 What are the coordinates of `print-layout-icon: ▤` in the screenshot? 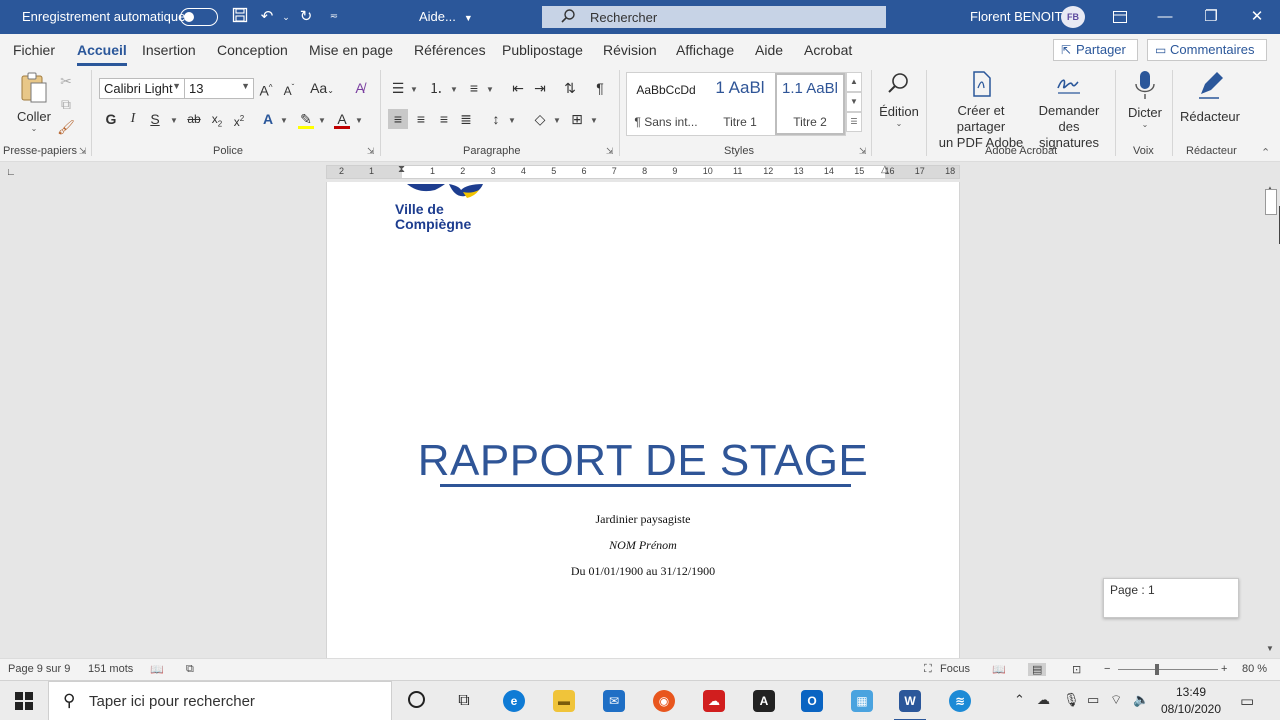 It's located at (1037, 669).